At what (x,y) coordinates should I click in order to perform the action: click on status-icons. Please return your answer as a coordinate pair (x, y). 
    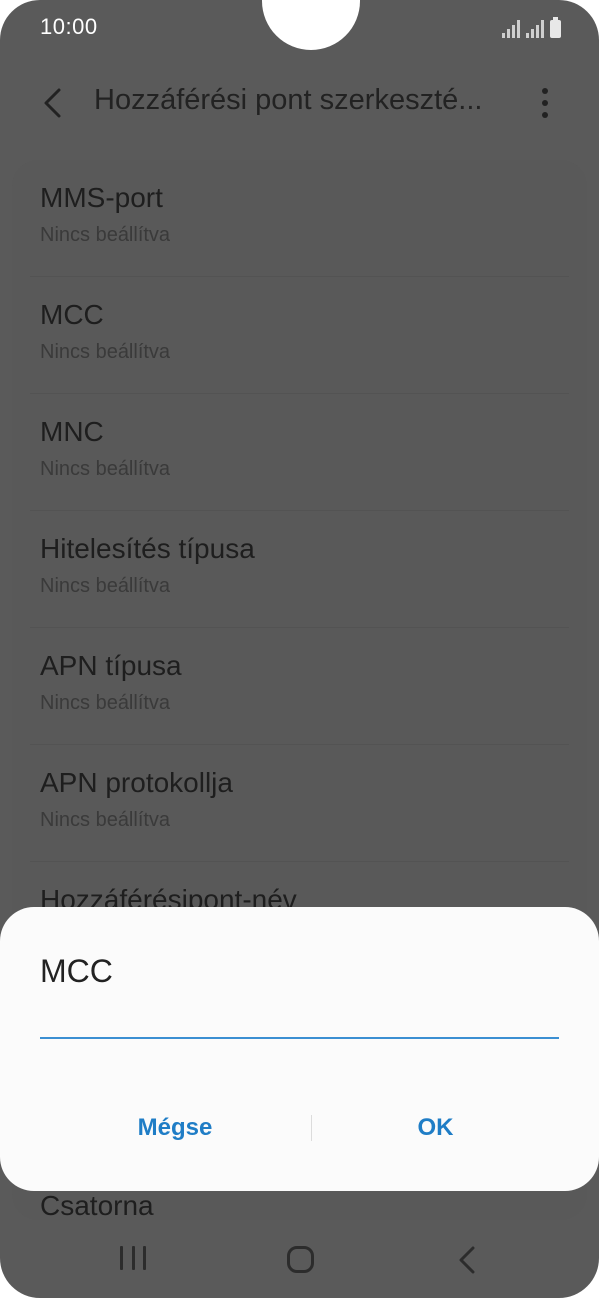
    Looking at the image, I should click on (531, 27).